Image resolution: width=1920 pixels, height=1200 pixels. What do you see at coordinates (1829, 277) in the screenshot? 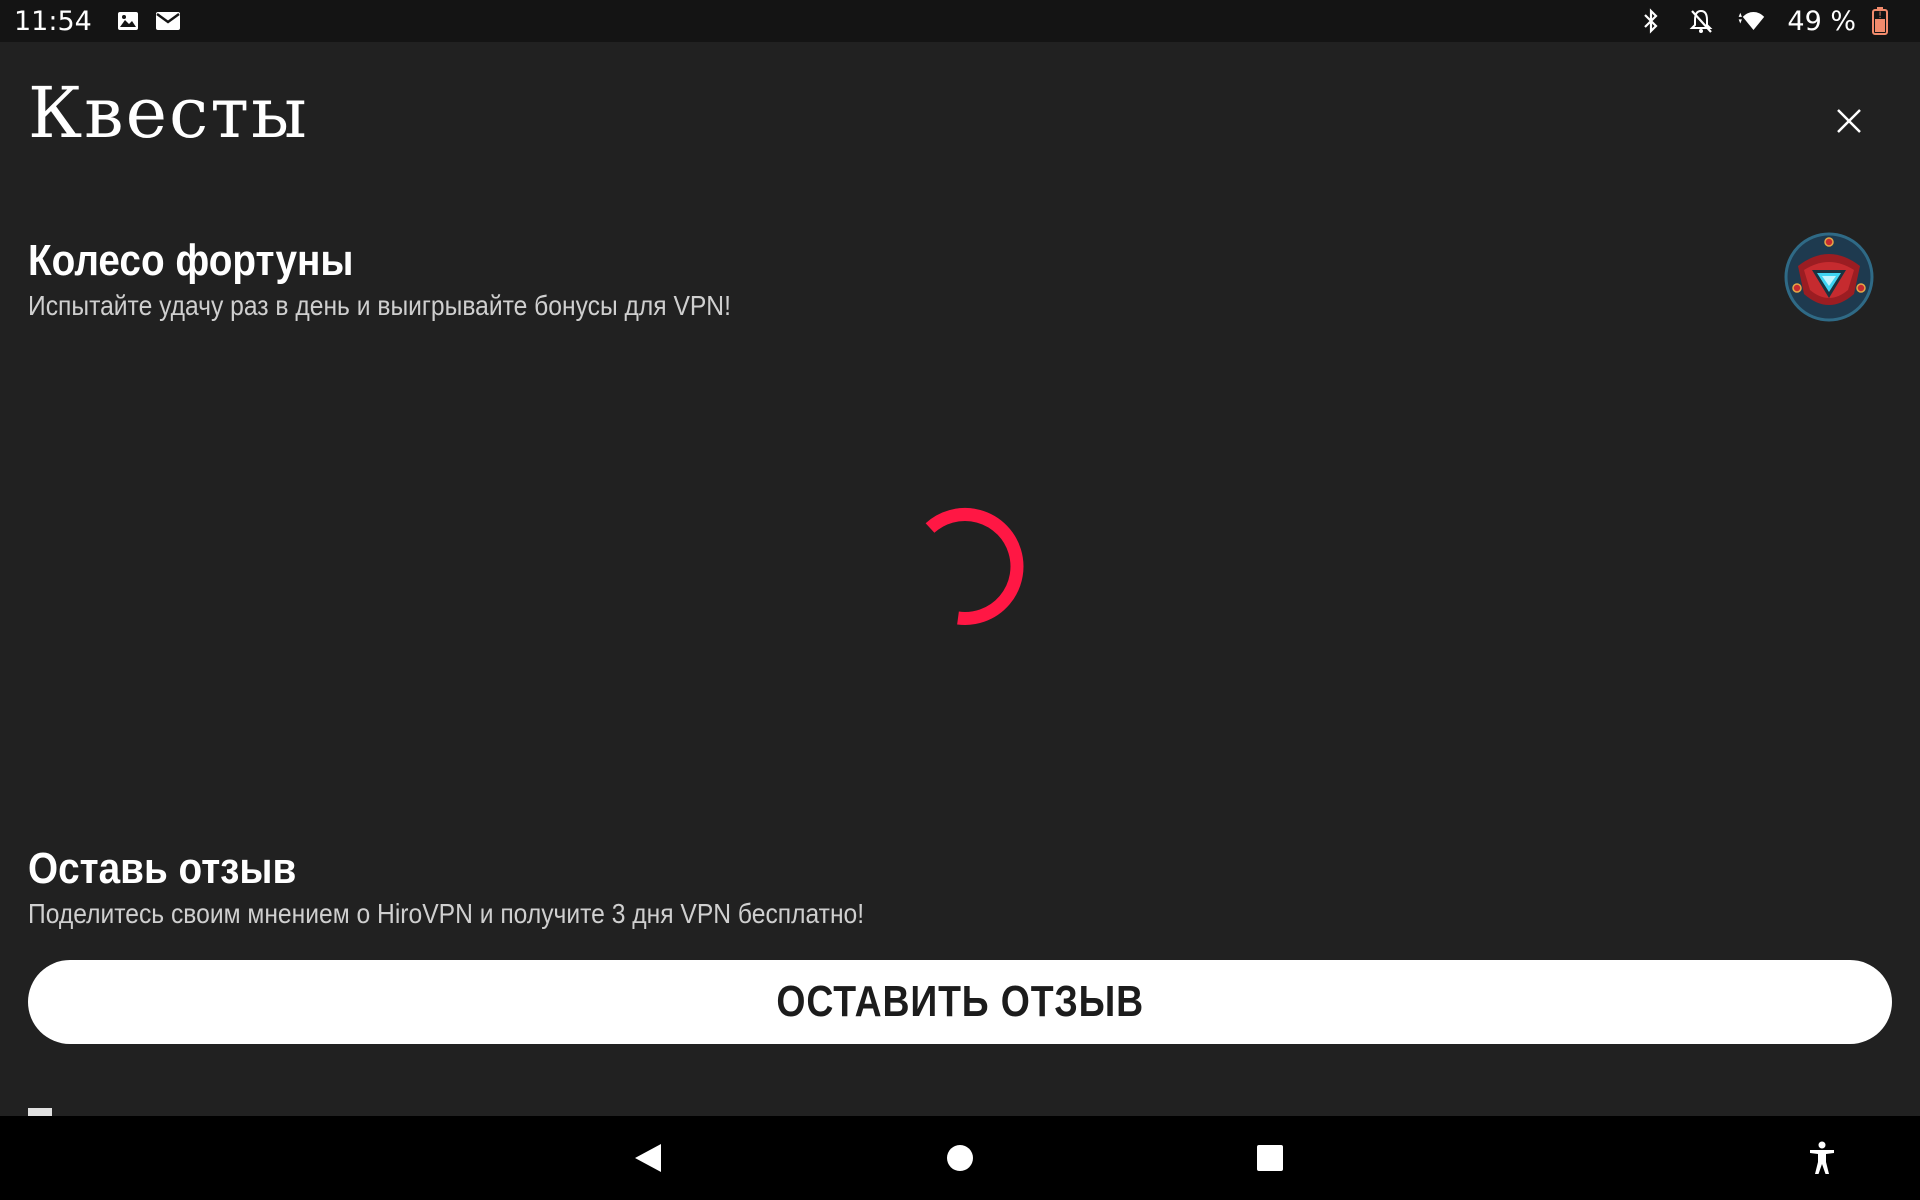
I see `hero-avatar-icon` at bounding box center [1829, 277].